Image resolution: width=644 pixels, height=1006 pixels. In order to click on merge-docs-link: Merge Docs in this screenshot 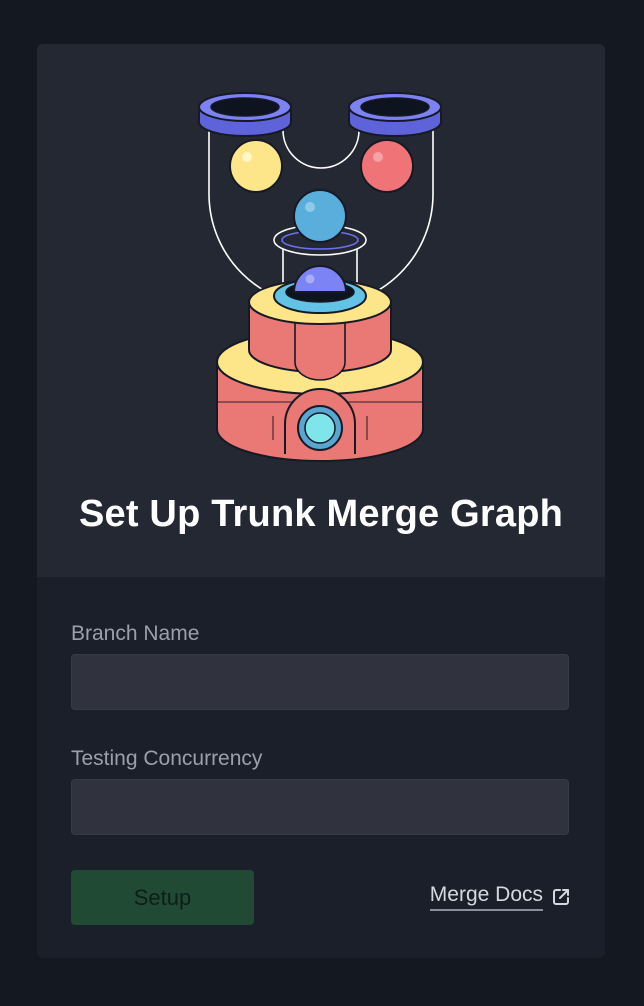, I will do `click(500, 896)`.